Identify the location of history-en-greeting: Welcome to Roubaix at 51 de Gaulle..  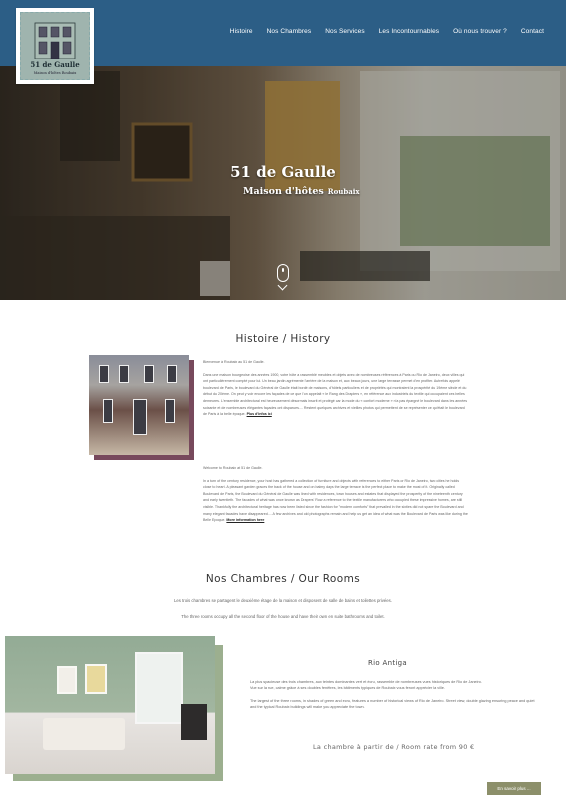
(233, 468).